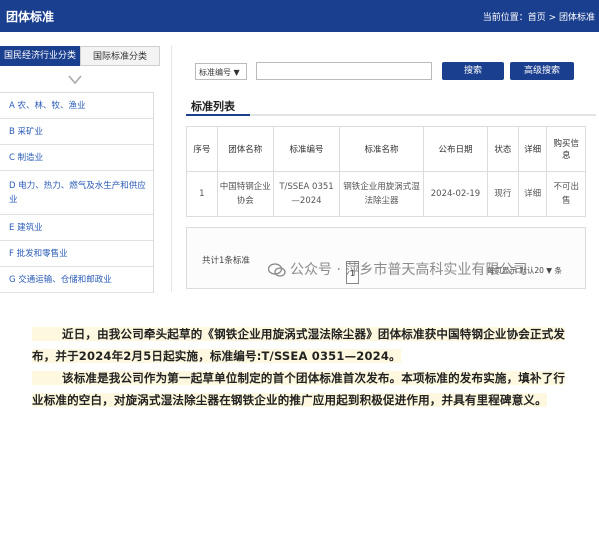 The height and width of the screenshot is (537, 599). Describe the element at coordinates (76, 158) in the screenshot. I see `category-item-c: C 制造业` at that location.